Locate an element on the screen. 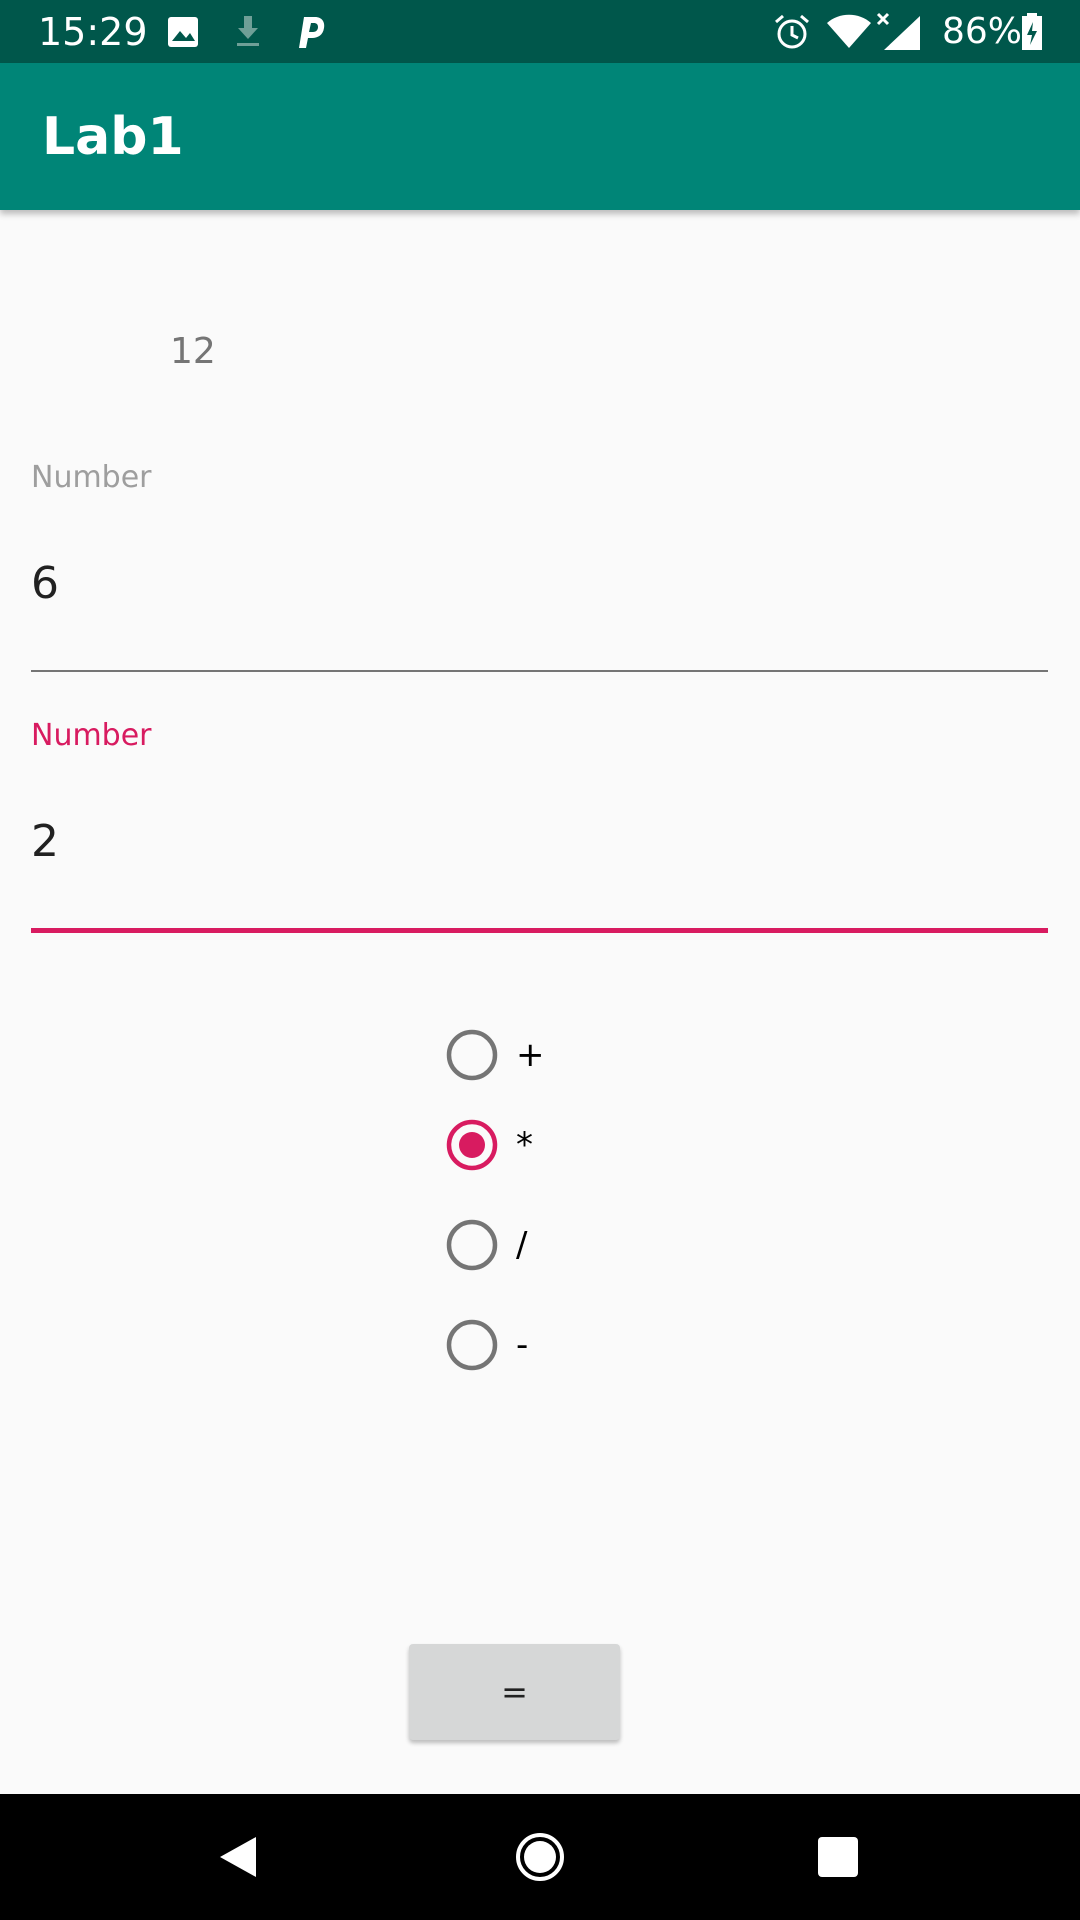  parking-app-icon is located at coordinates (312, 32).